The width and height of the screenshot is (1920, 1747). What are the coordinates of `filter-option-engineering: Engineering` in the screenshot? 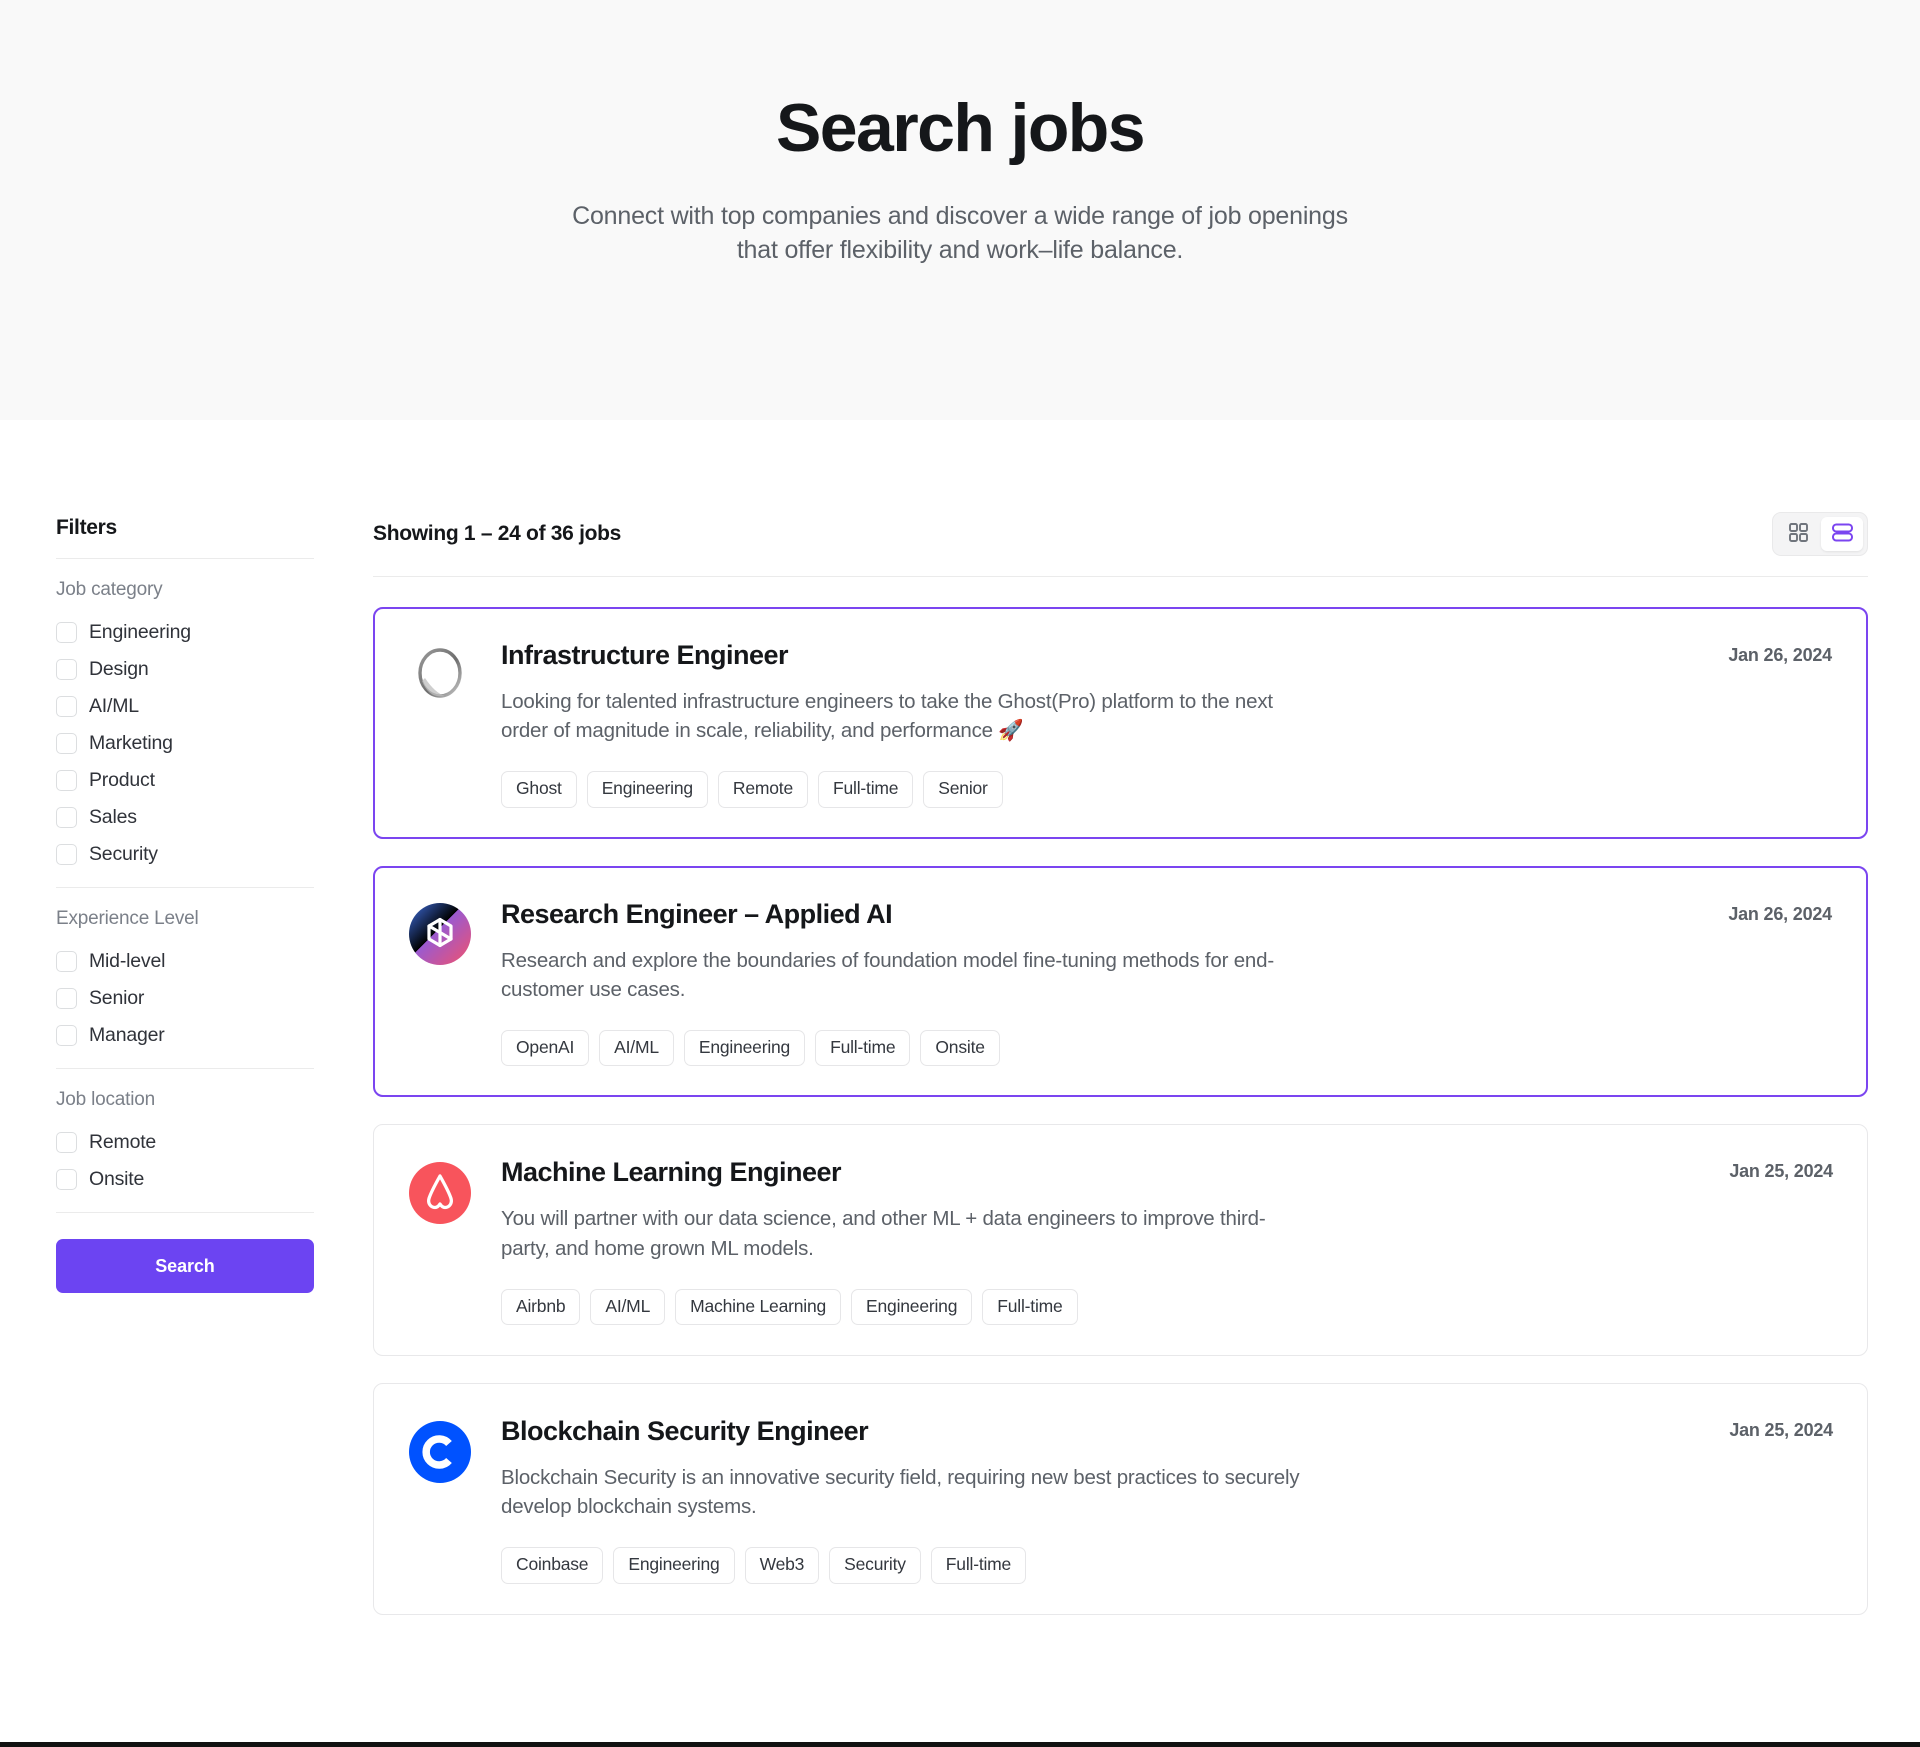 It's located at (185, 632).